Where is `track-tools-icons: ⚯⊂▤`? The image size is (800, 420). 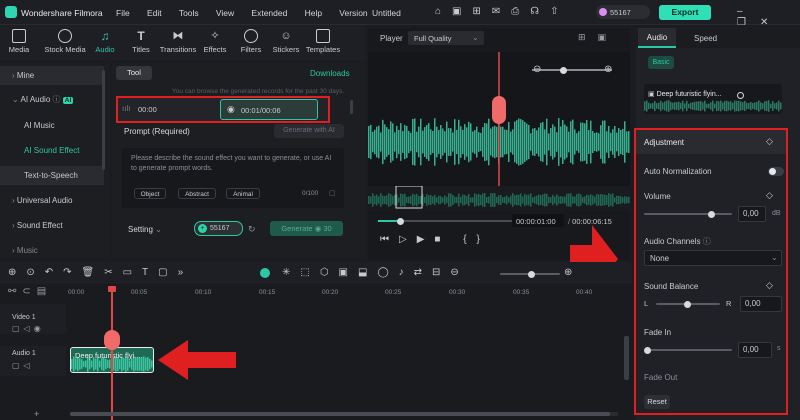
track-tools-icons: ⚯⊂▤ is located at coordinates (30, 291).